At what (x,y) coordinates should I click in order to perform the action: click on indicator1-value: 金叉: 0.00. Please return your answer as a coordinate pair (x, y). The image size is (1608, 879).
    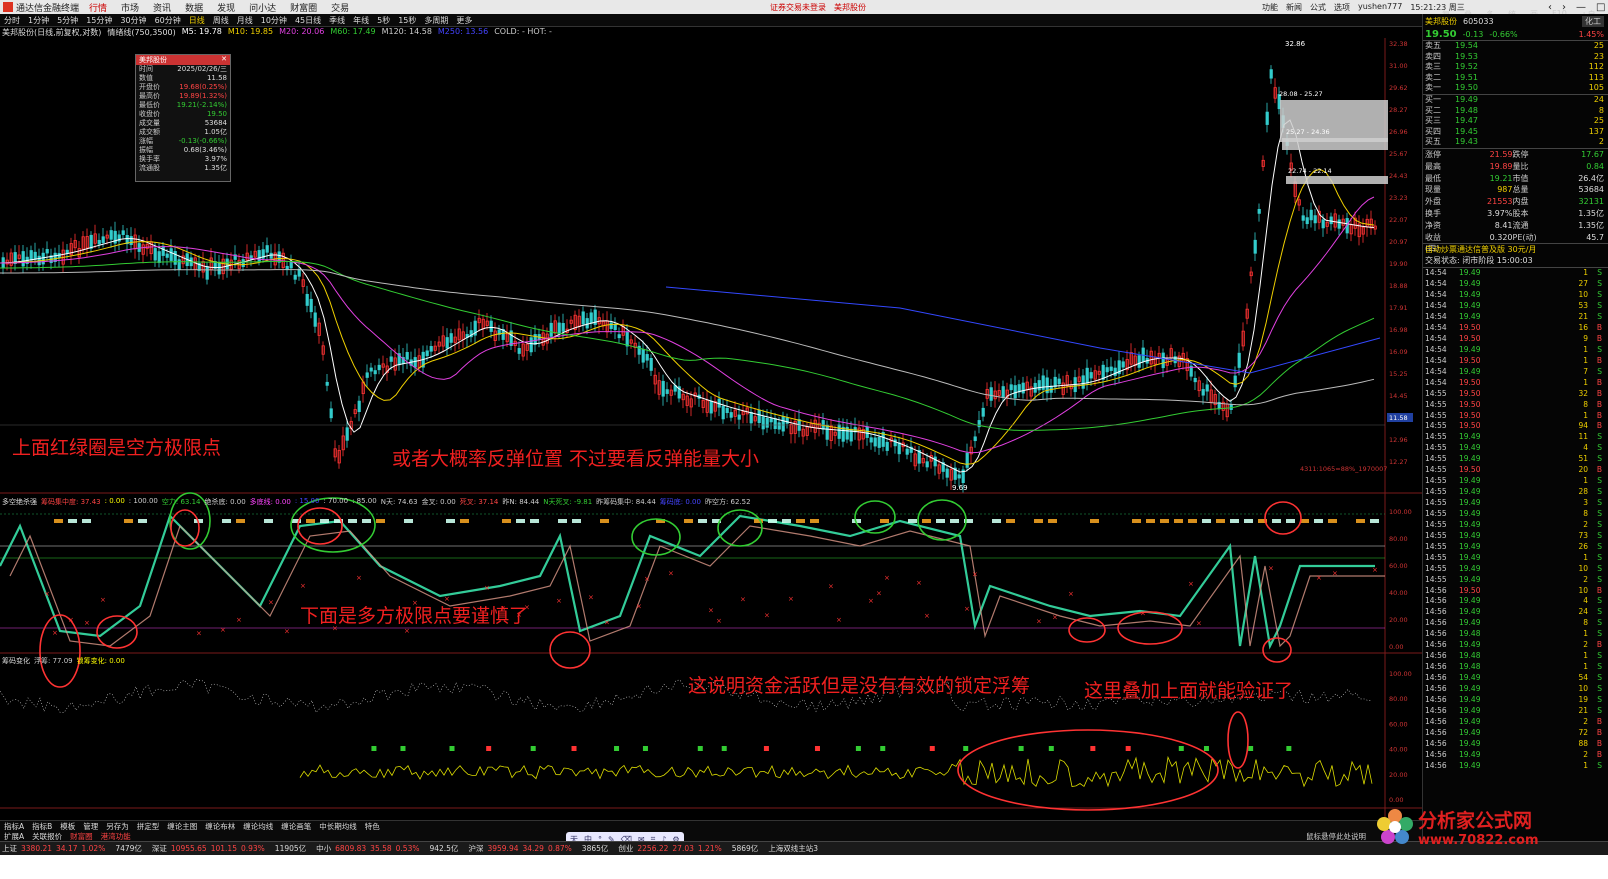
    Looking at the image, I should click on (438, 502).